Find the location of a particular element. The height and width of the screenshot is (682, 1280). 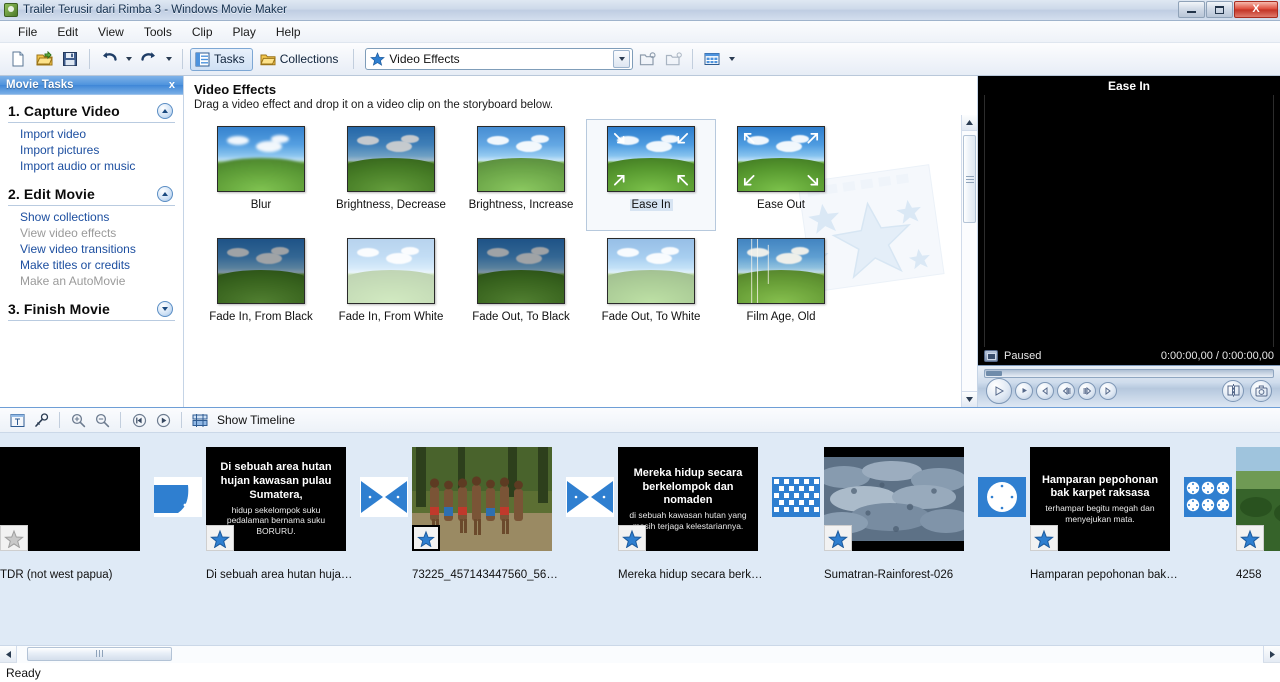

collection-combobox: Video Effects is located at coordinates (499, 59).